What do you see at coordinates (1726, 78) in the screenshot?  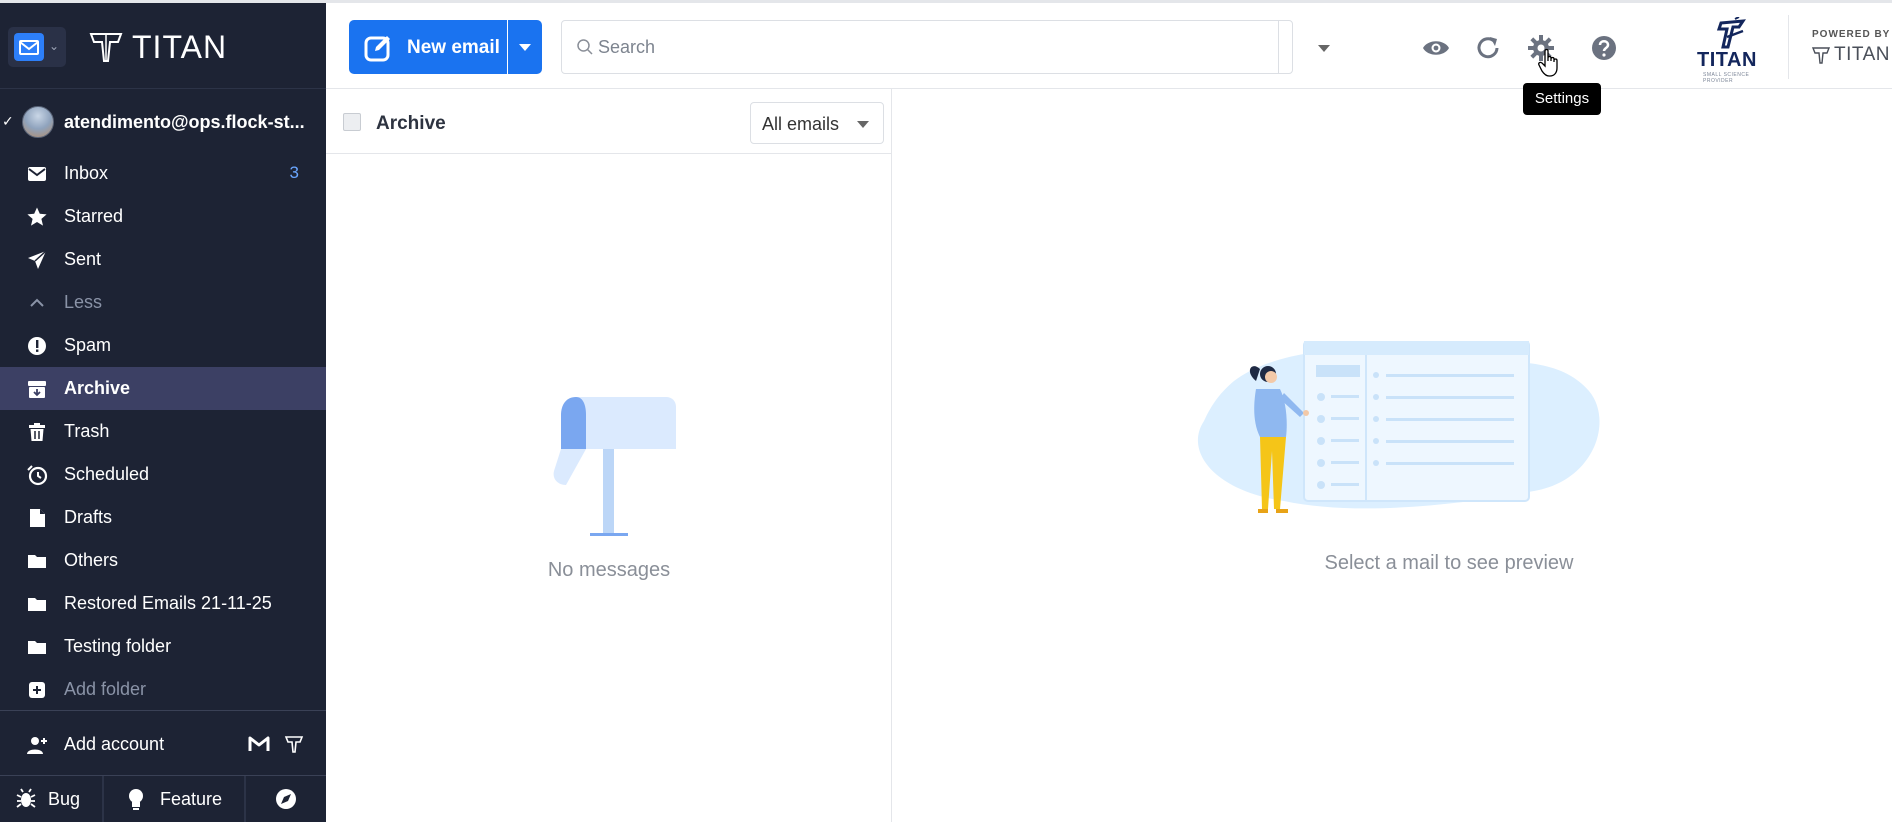 I see `logo-caption: SMALL SCIENCE PROVIDER` at bounding box center [1726, 78].